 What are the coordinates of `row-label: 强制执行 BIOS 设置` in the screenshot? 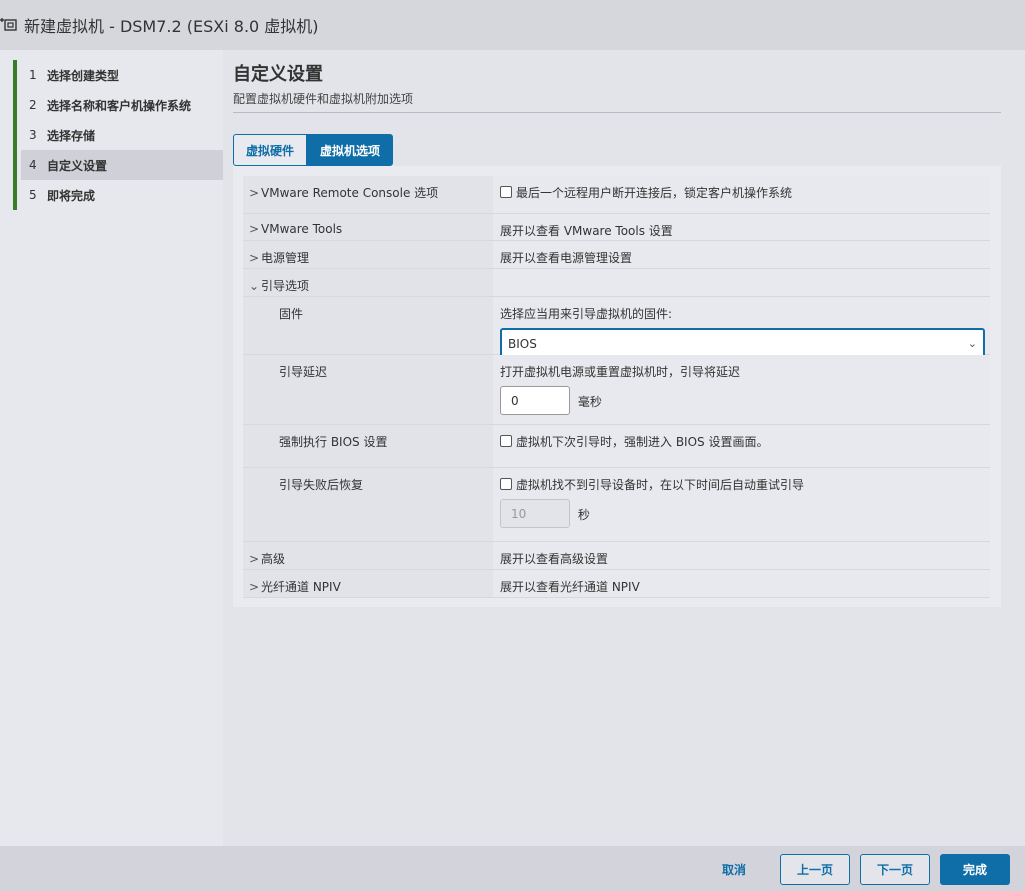 It's located at (368, 446).